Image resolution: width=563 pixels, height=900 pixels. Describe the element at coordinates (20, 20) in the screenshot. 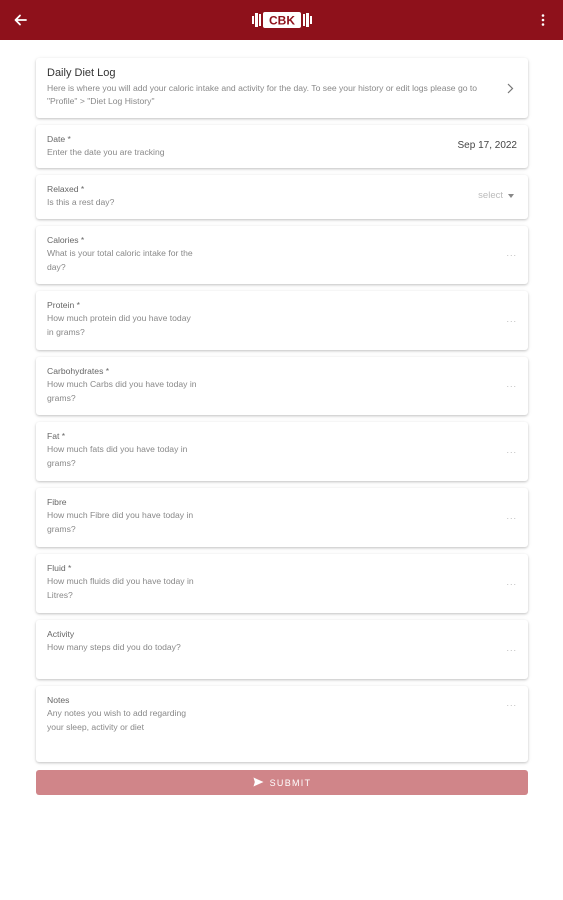

I see `back-arrow-icon` at that location.